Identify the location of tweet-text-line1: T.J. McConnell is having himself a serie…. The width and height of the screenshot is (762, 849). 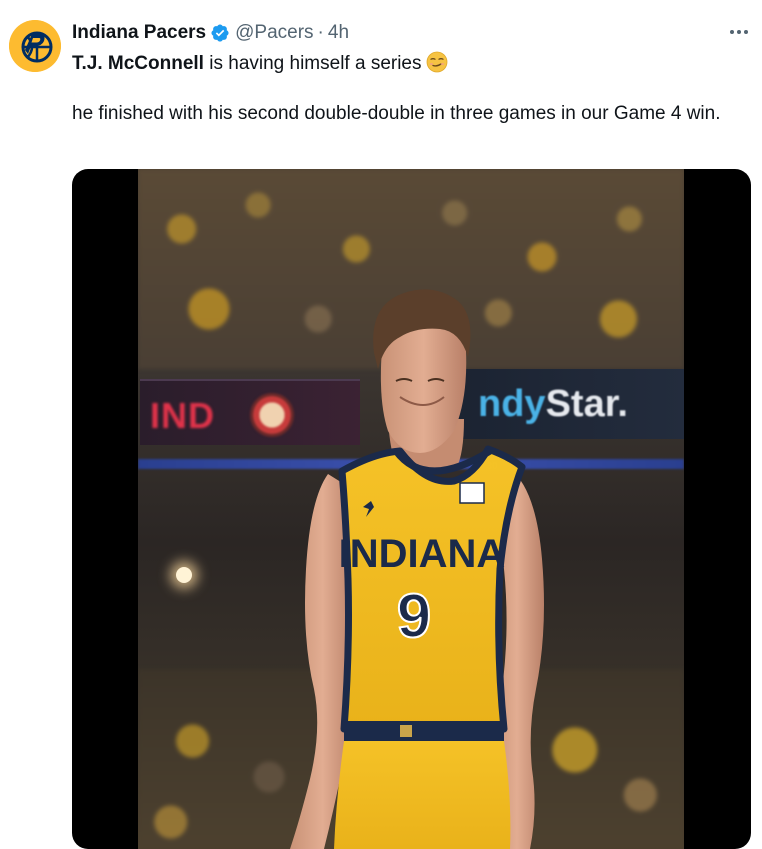
(260, 63).